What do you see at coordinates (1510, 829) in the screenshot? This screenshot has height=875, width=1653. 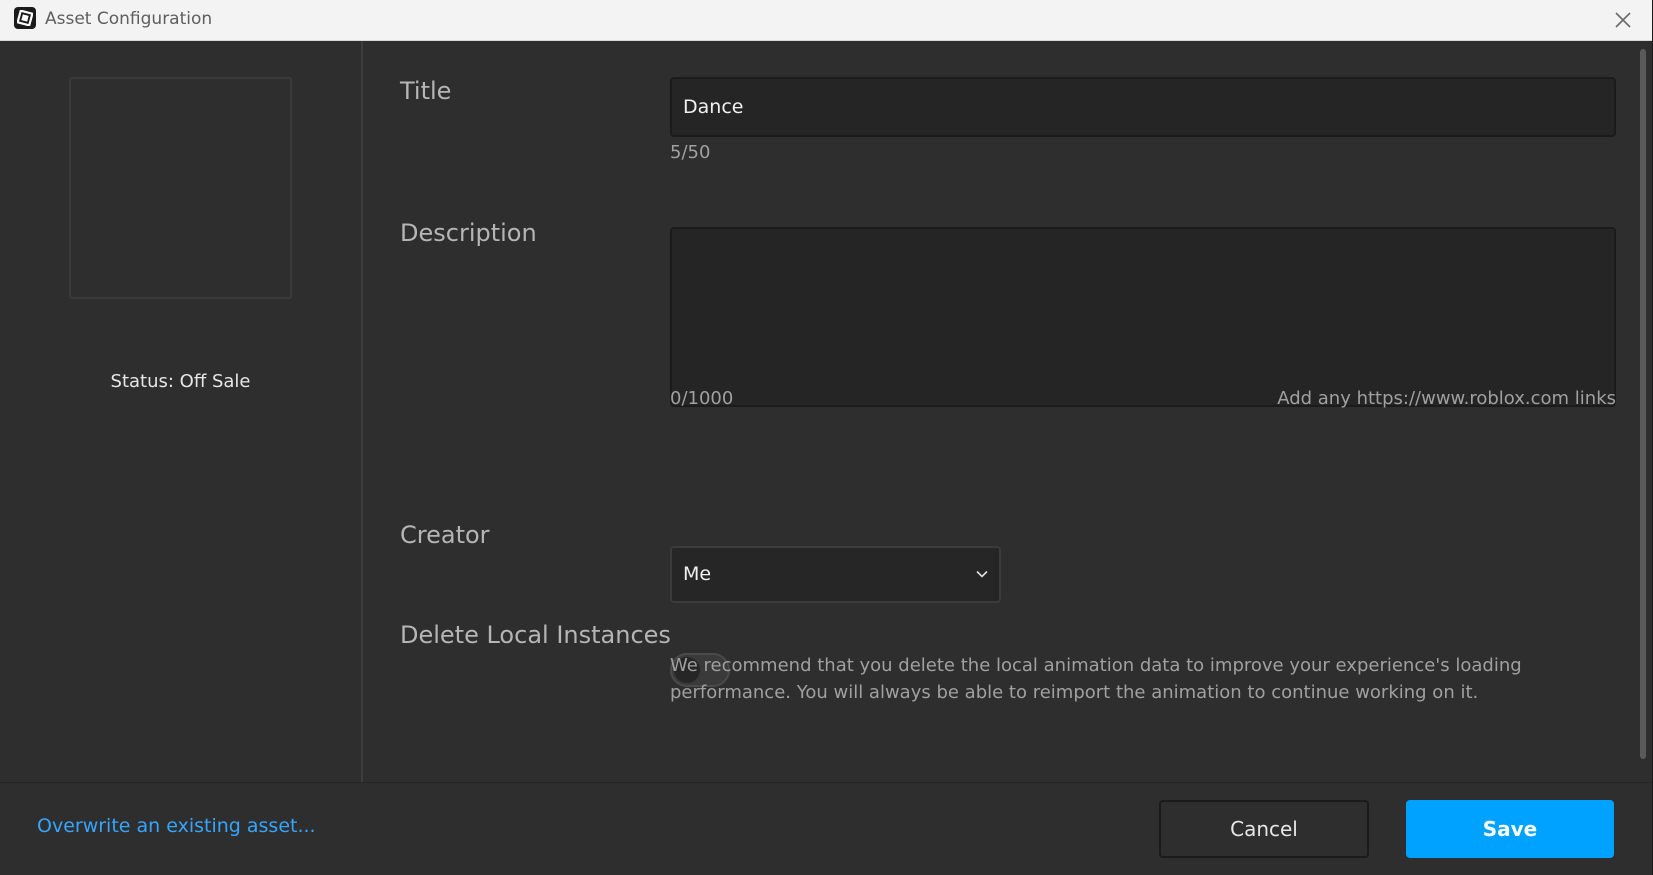 I see `save-button: Save` at bounding box center [1510, 829].